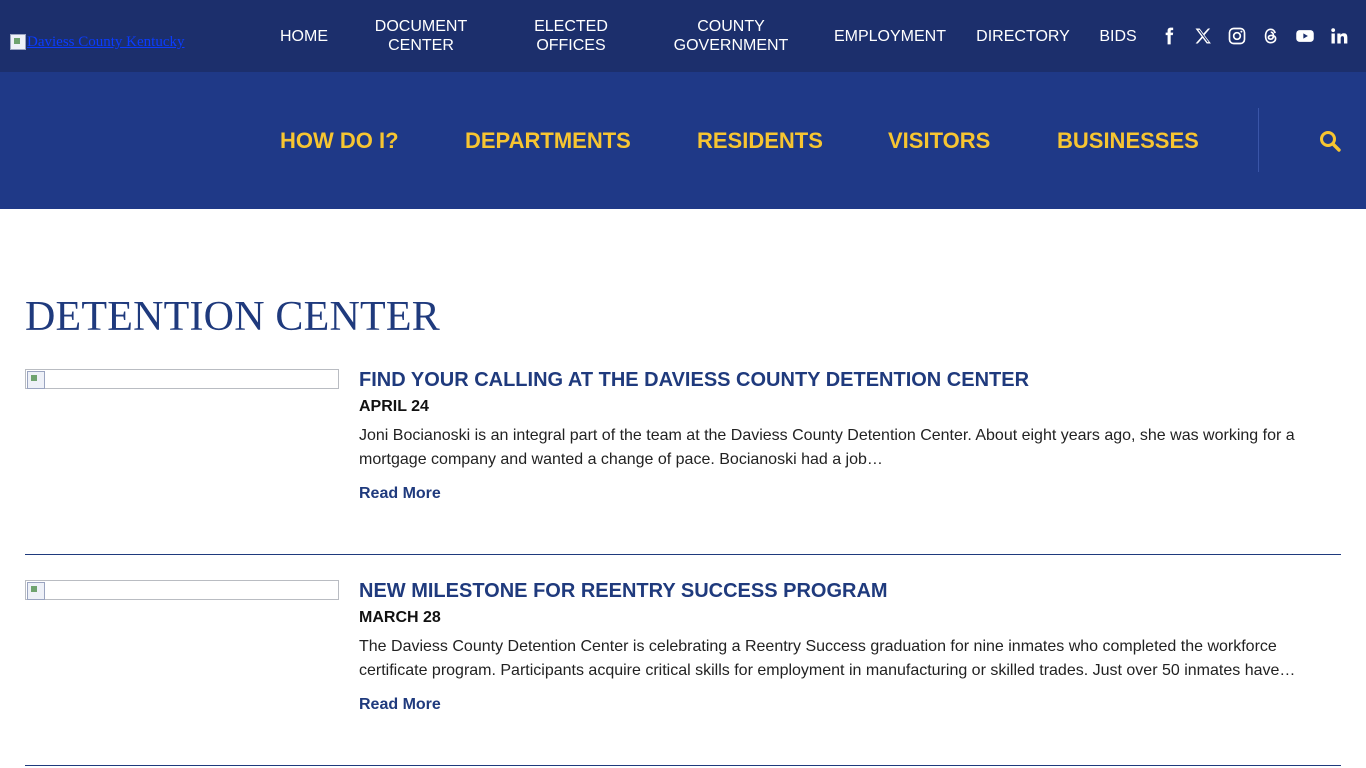  Describe the element at coordinates (394, 406) in the screenshot. I see `article-date: APRIL 24` at that location.